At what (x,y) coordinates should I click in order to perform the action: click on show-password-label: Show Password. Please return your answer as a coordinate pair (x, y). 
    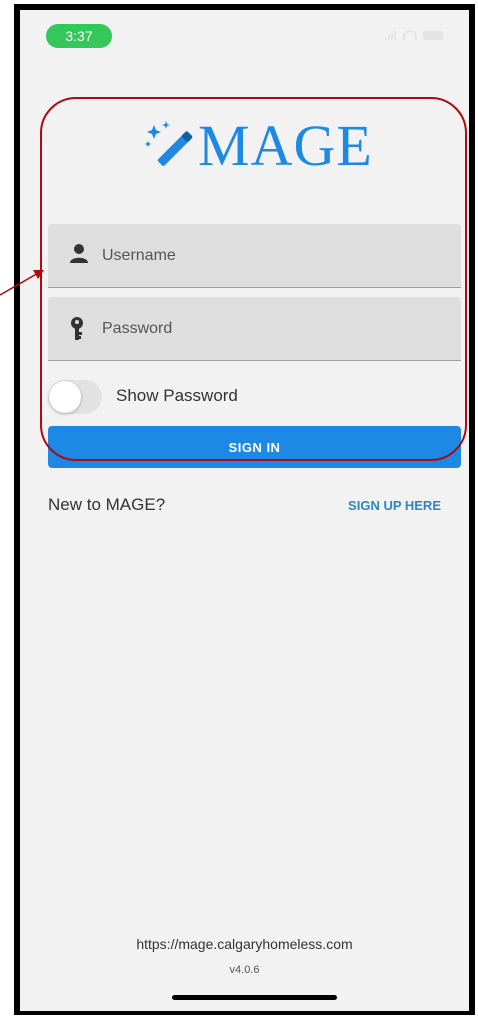
    Looking at the image, I should click on (177, 395).